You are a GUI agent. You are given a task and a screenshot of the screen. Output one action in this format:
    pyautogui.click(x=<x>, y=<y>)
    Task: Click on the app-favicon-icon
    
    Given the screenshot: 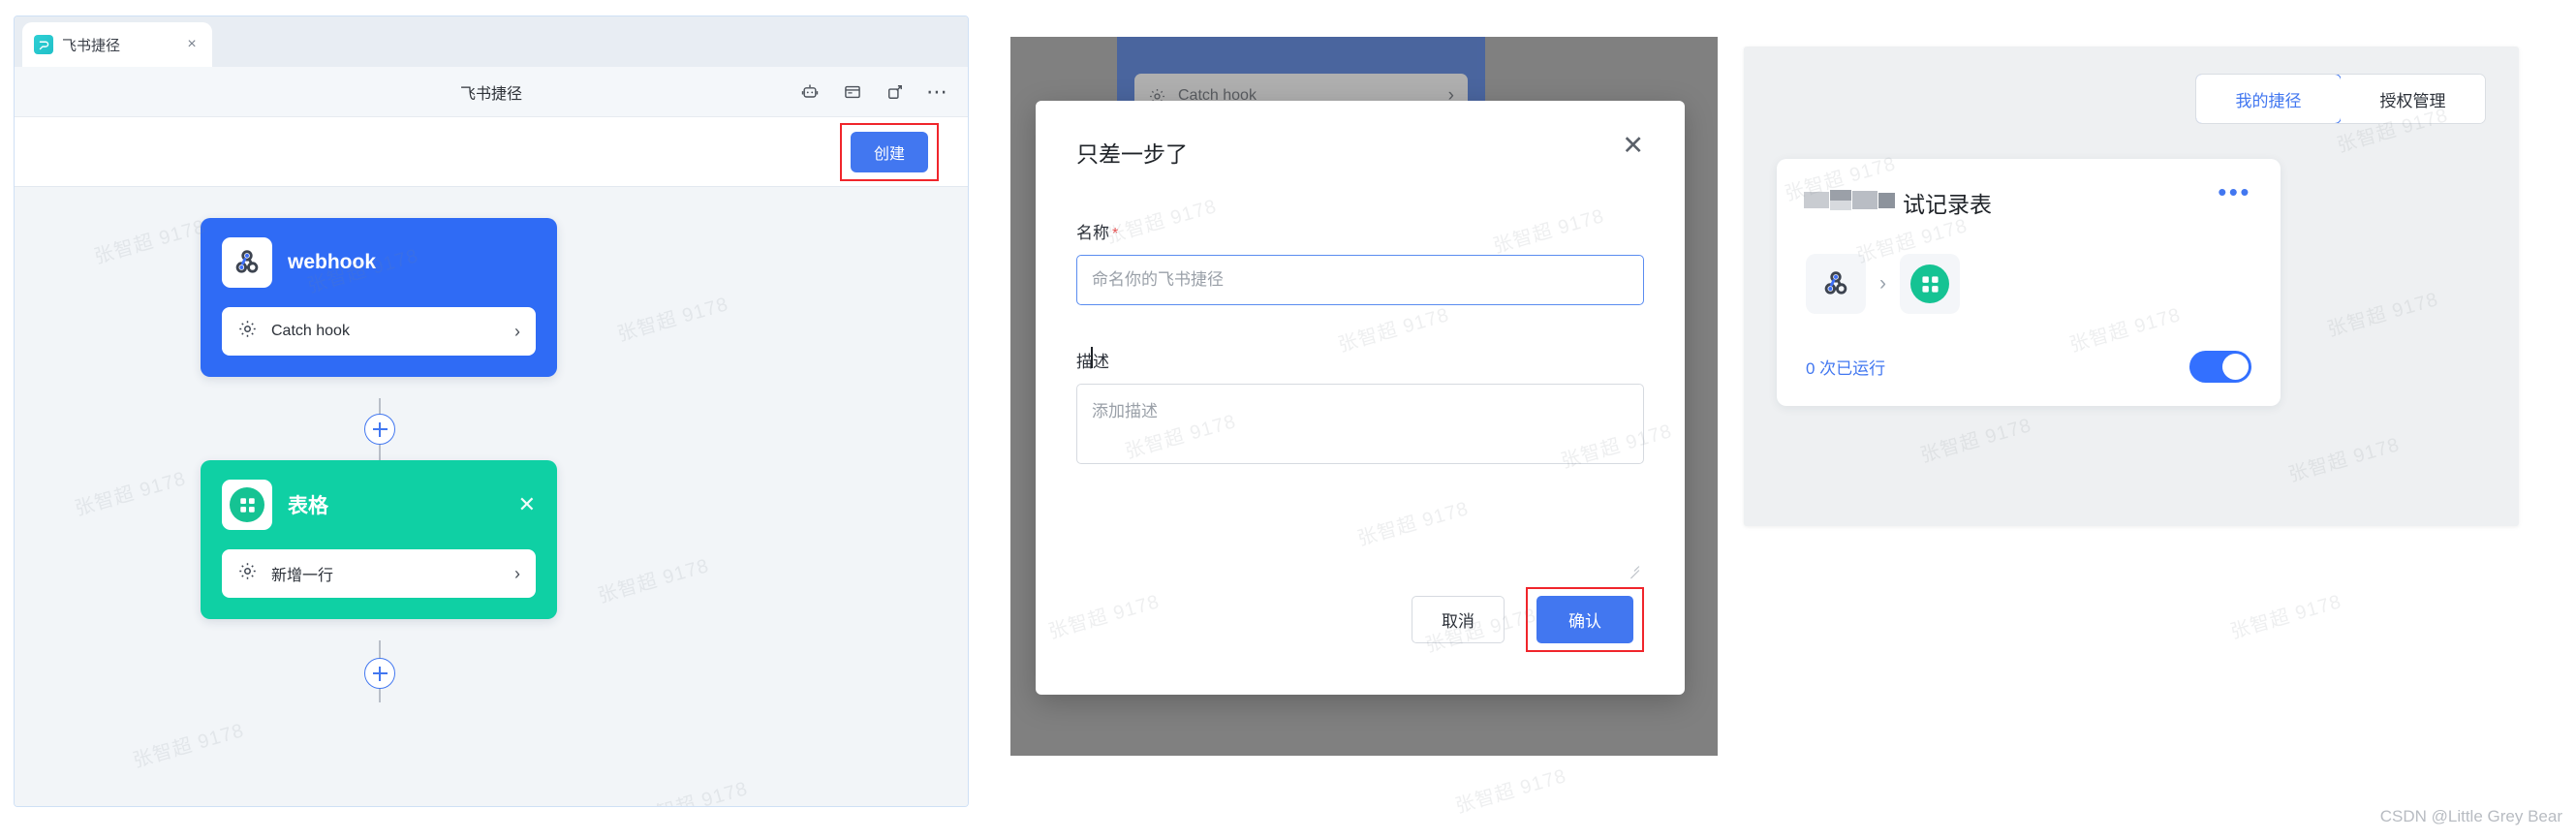 What is the action you would take?
    pyautogui.click(x=43, y=44)
    